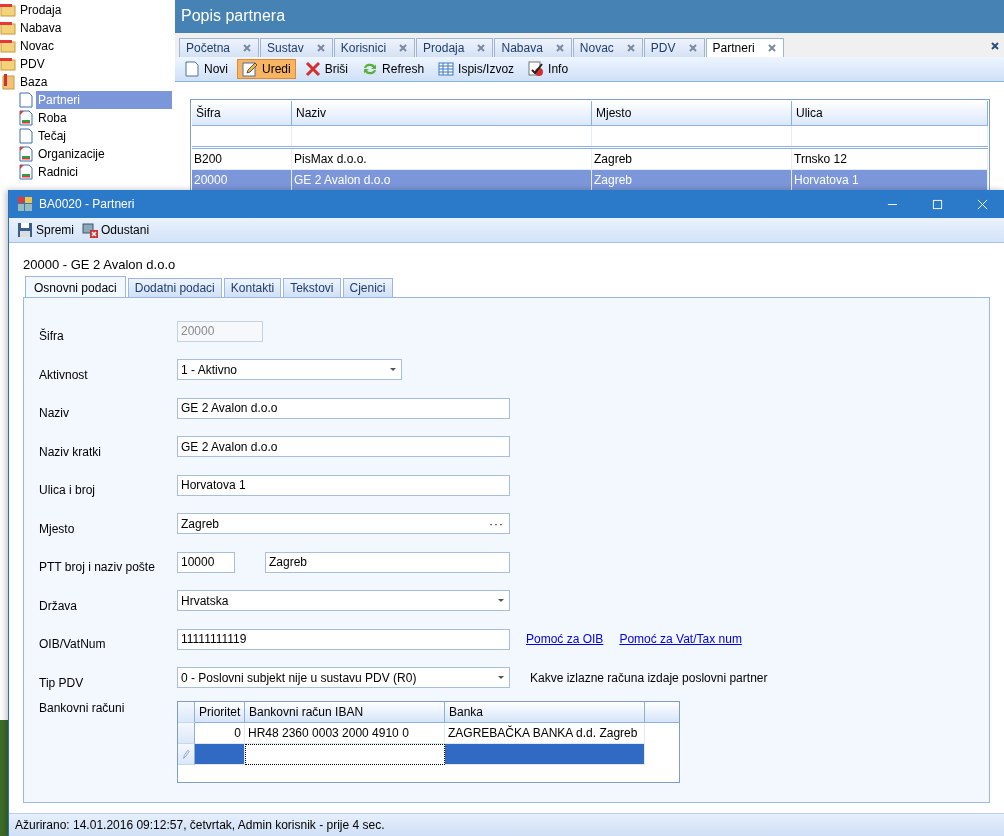  What do you see at coordinates (565, 639) in the screenshot?
I see `help-link: Pomoć za OIB` at bounding box center [565, 639].